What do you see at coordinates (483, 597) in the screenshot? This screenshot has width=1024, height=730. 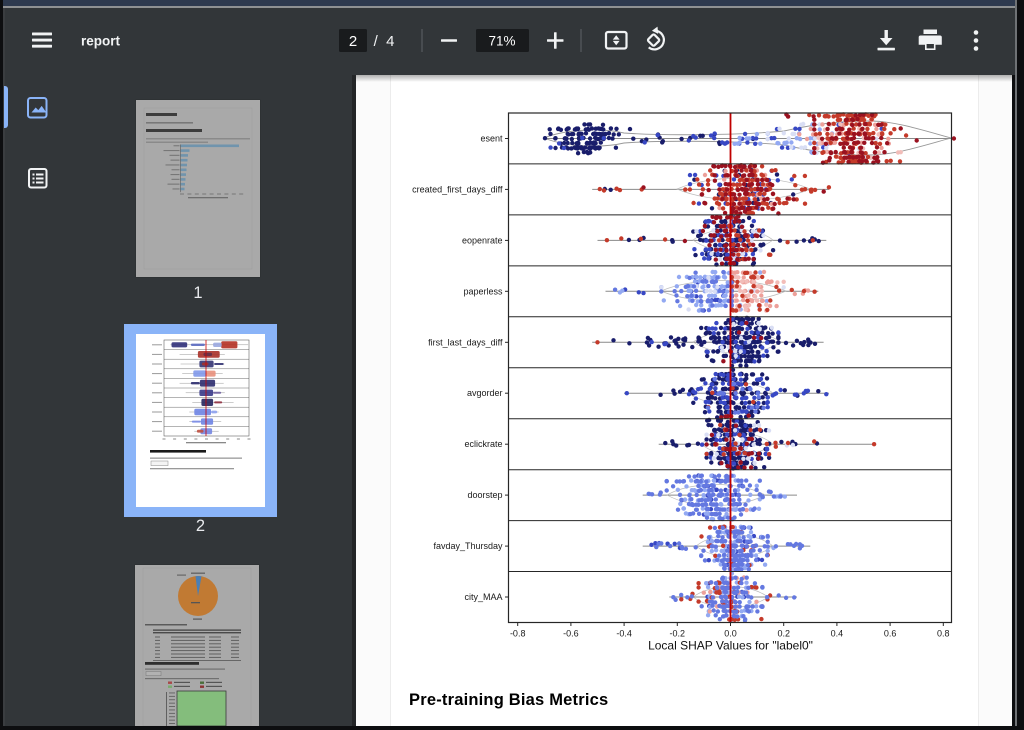 I see `svg-text: city_MAA` at bounding box center [483, 597].